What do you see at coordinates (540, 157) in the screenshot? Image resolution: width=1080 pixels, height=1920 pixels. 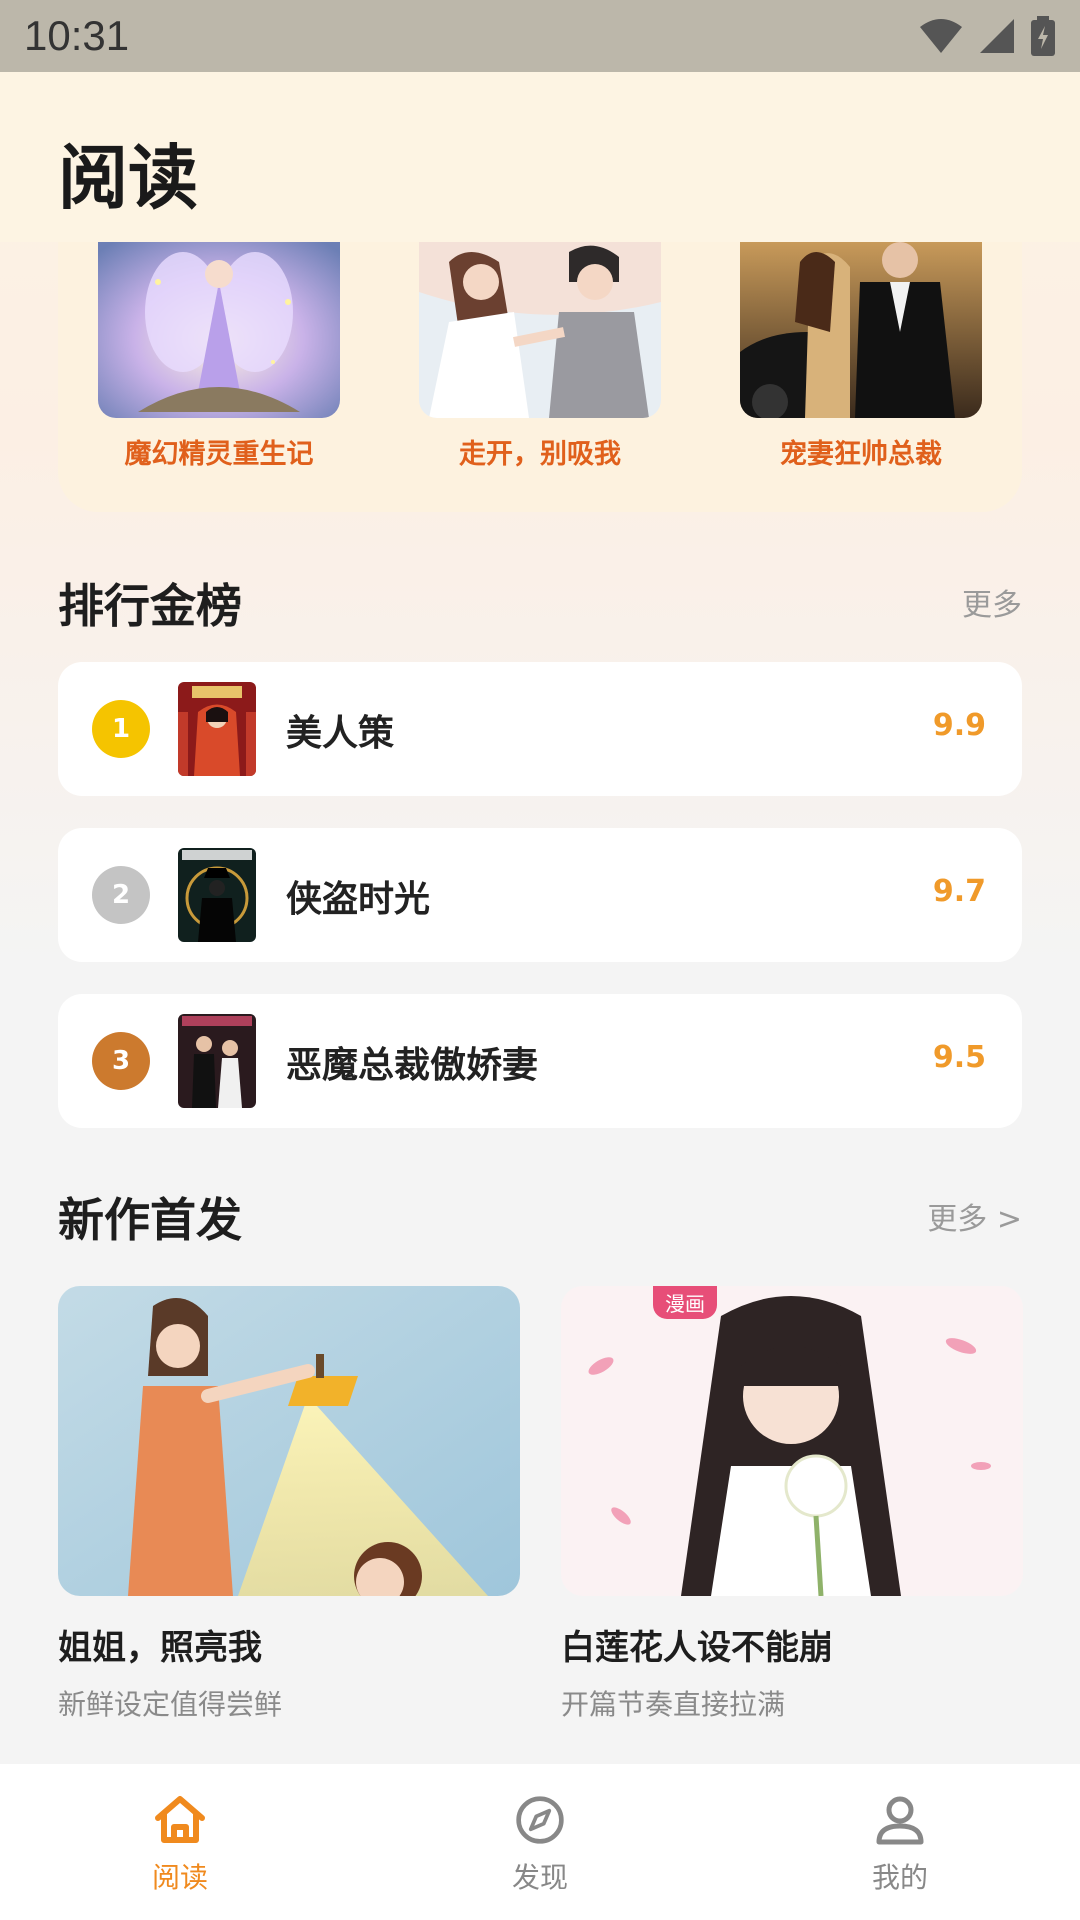 I see `header: 阅读` at bounding box center [540, 157].